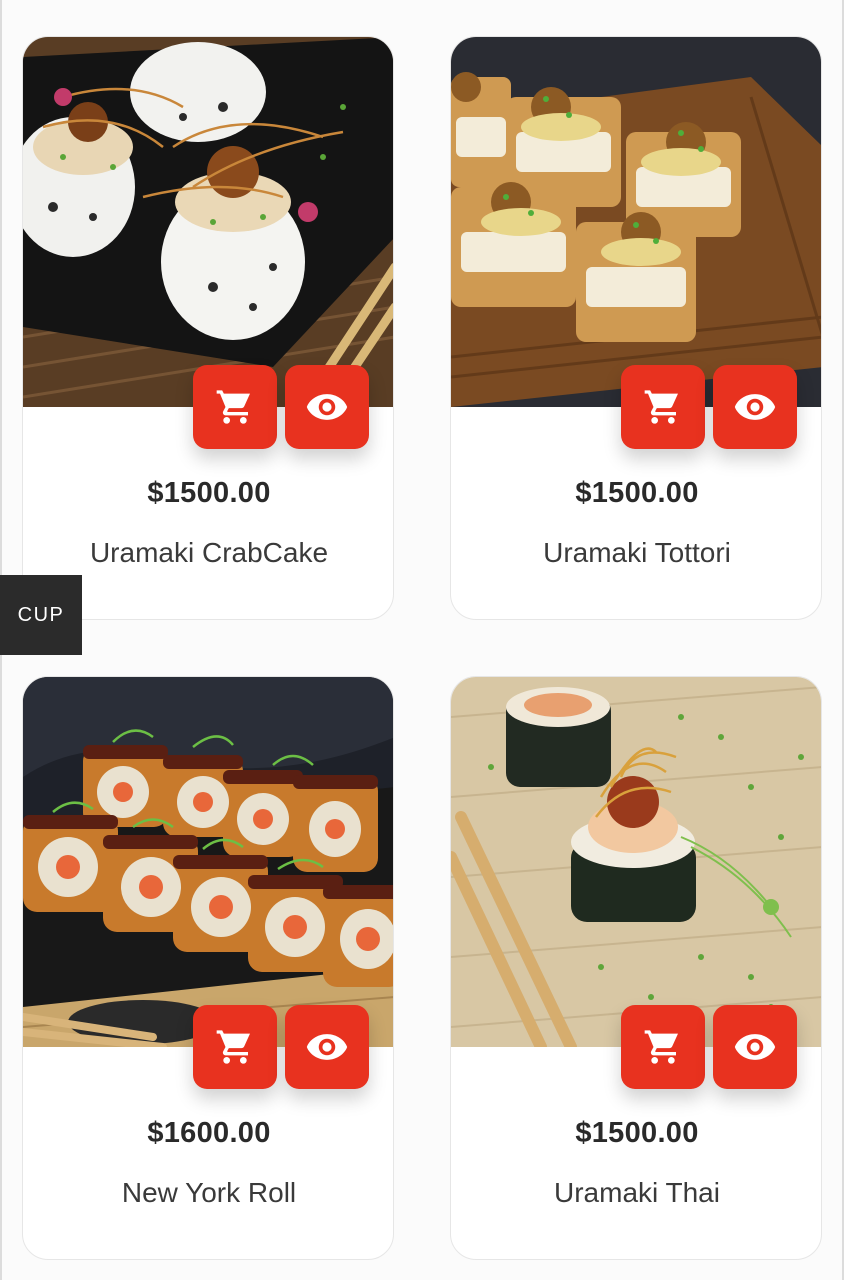 The image size is (844, 1280). Describe the element at coordinates (636, 1193) in the screenshot. I see `product-name: Uramaki Thai` at that location.